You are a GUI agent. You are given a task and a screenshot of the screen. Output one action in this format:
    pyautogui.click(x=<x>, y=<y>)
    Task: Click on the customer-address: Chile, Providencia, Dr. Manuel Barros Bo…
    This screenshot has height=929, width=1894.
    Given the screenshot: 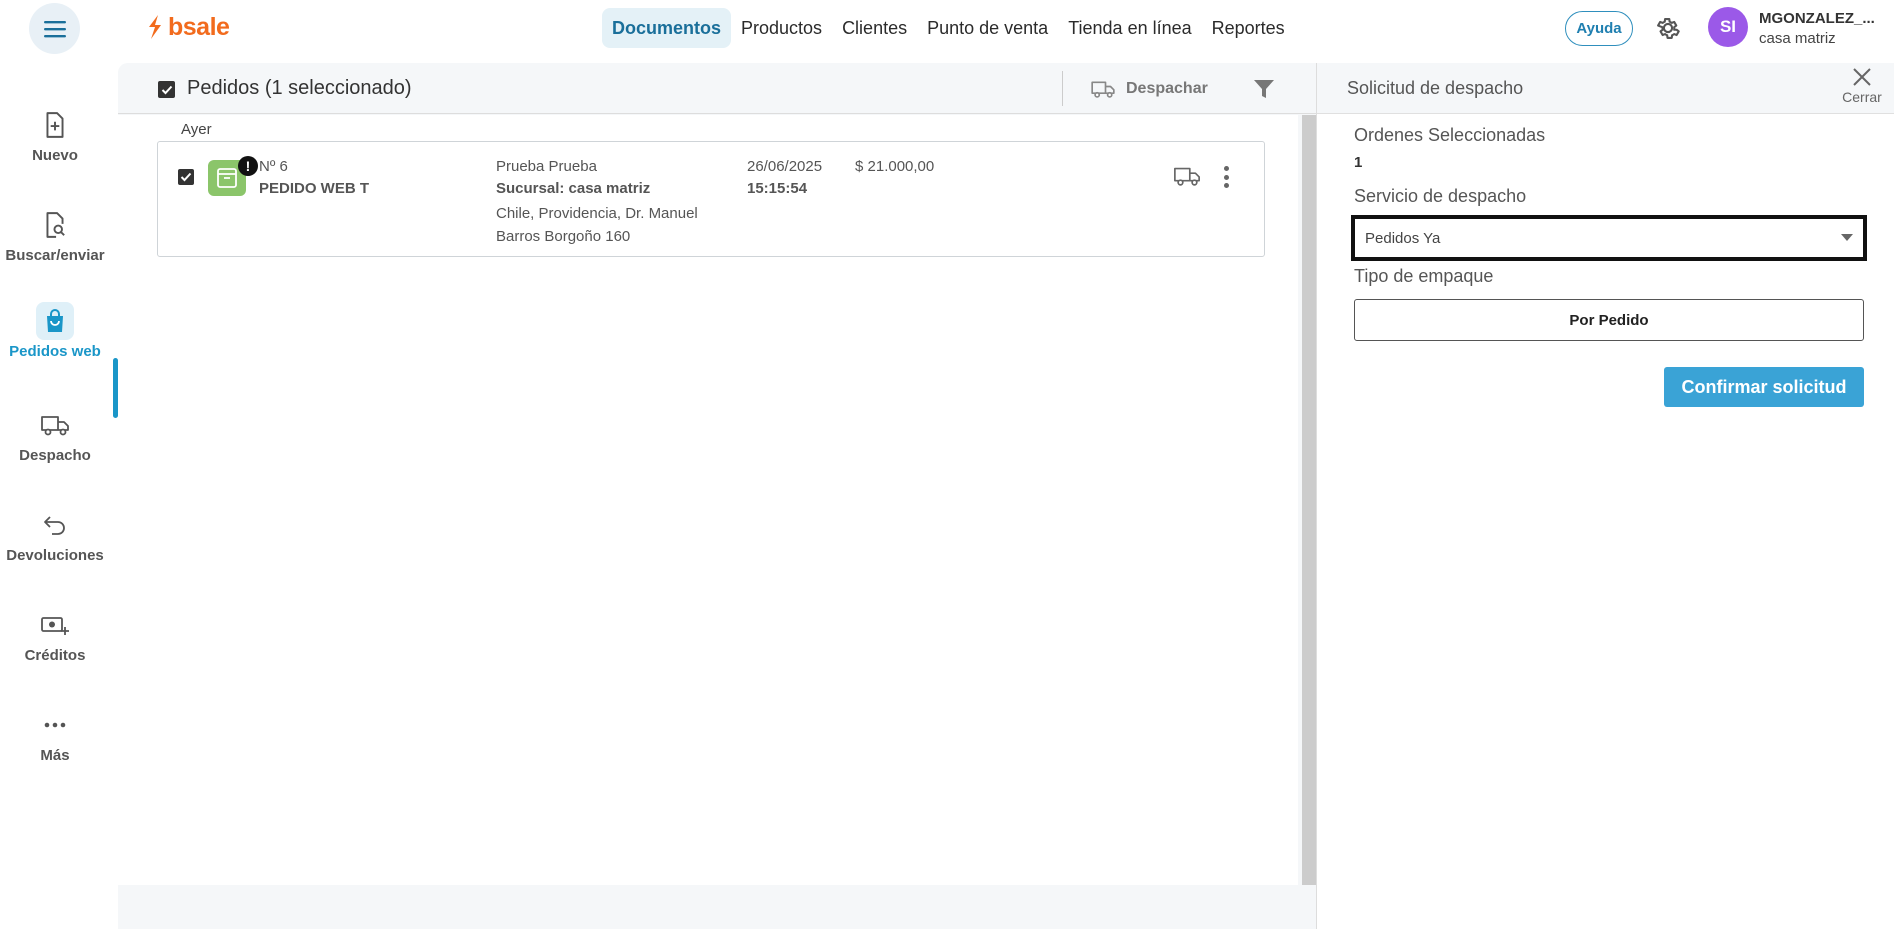 What is the action you would take?
    pyautogui.click(x=597, y=225)
    